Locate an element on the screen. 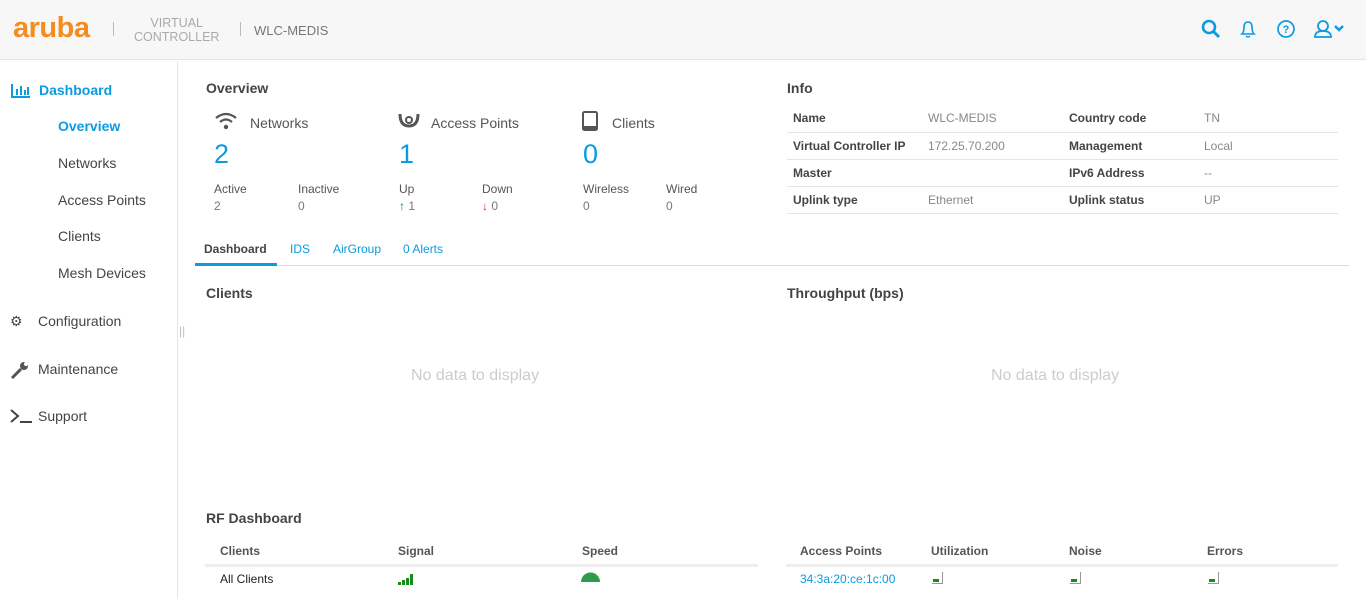  terminal-icon is located at coordinates (21, 416).